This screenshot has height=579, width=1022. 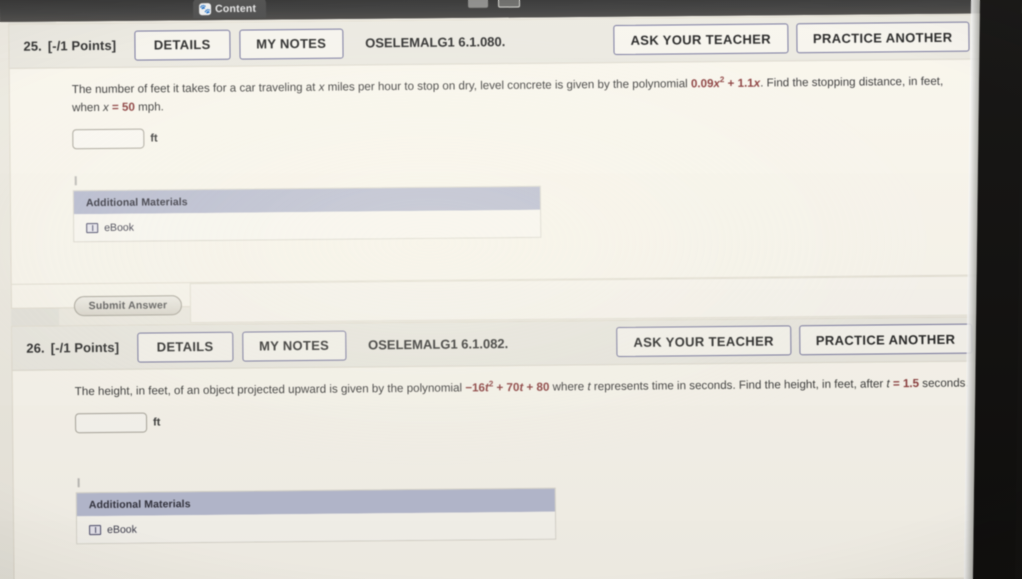 I want to click on my-notes-label-26: MY NOTES, so click(x=294, y=345).